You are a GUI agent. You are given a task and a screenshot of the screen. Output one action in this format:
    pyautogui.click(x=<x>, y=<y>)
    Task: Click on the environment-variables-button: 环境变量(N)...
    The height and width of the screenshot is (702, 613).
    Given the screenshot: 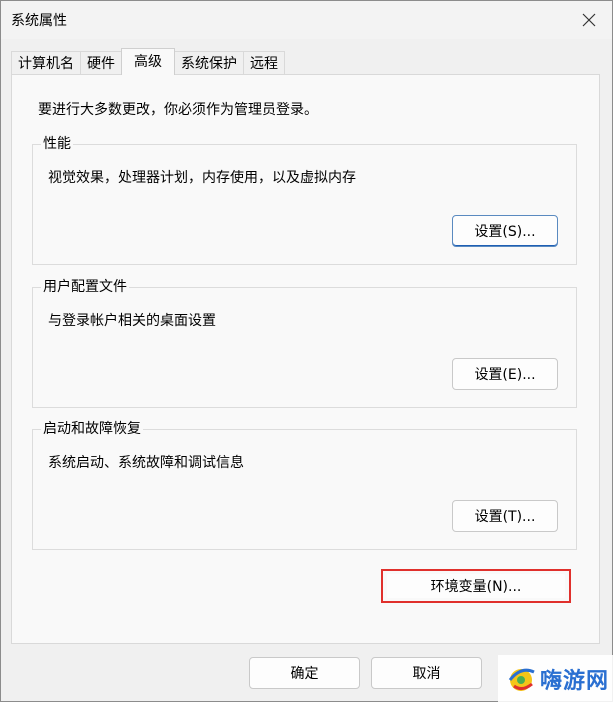 What is the action you would take?
    pyautogui.click(x=476, y=586)
    